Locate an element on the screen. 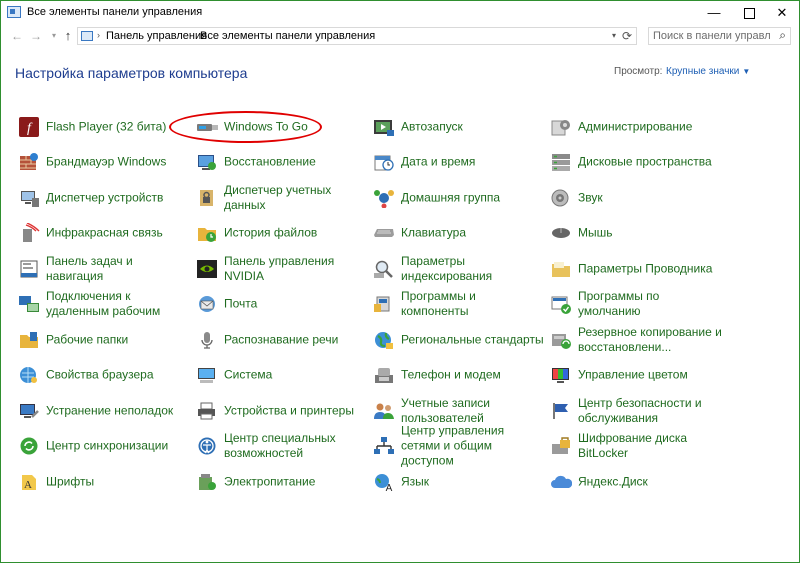 This screenshot has height=563, width=800. svg-text: A is located at coordinates (389, 487).